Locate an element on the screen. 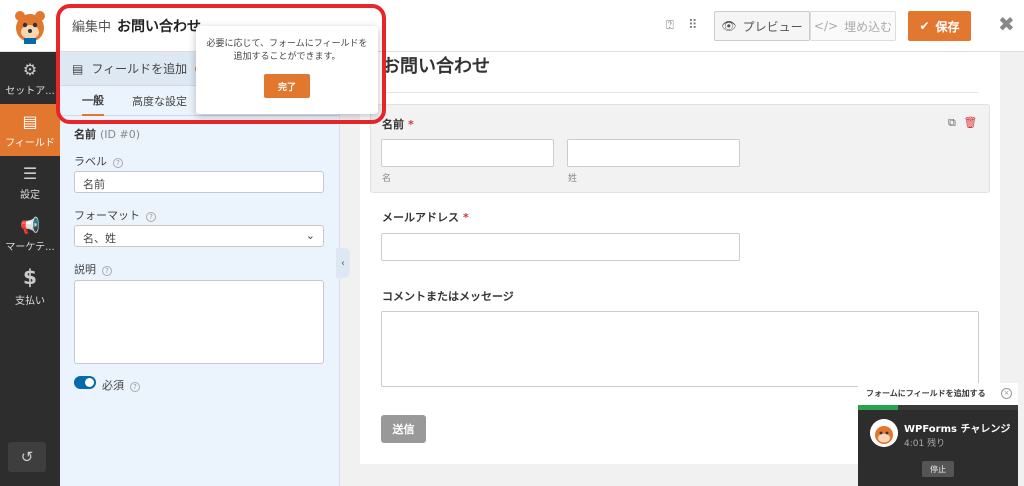 Image resolution: width=1024 pixels, height=486 pixels. email-field-label: メールアドレス * is located at coordinates (425, 217).